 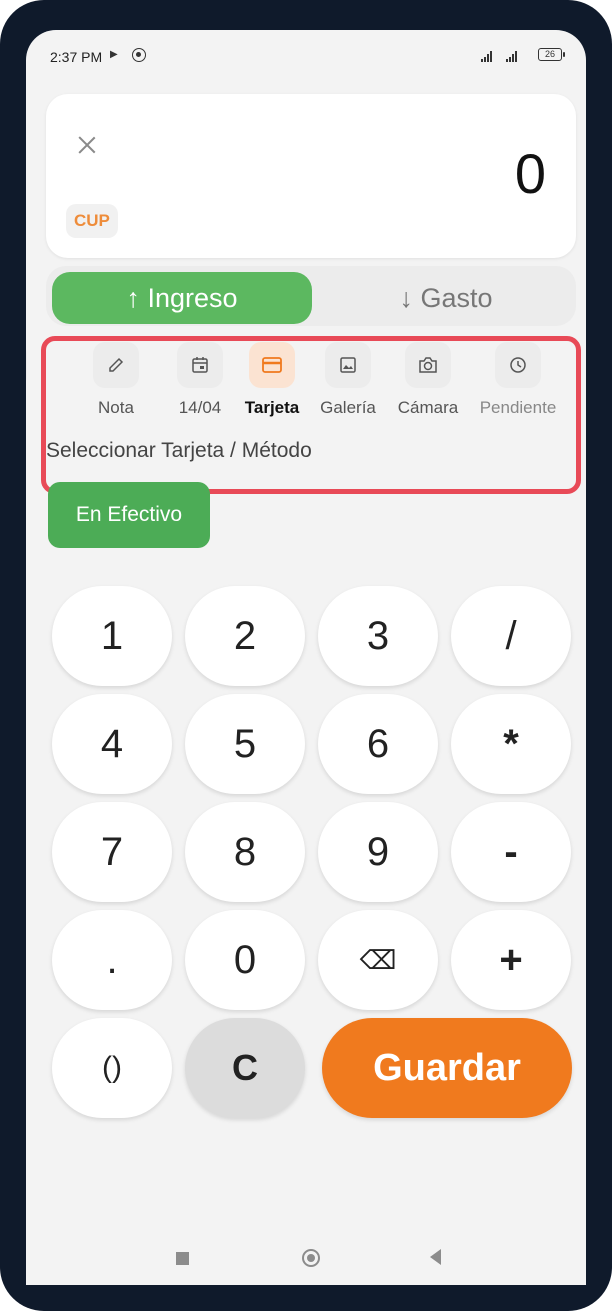 What do you see at coordinates (116, 365) in the screenshot?
I see `pencil-icon` at bounding box center [116, 365].